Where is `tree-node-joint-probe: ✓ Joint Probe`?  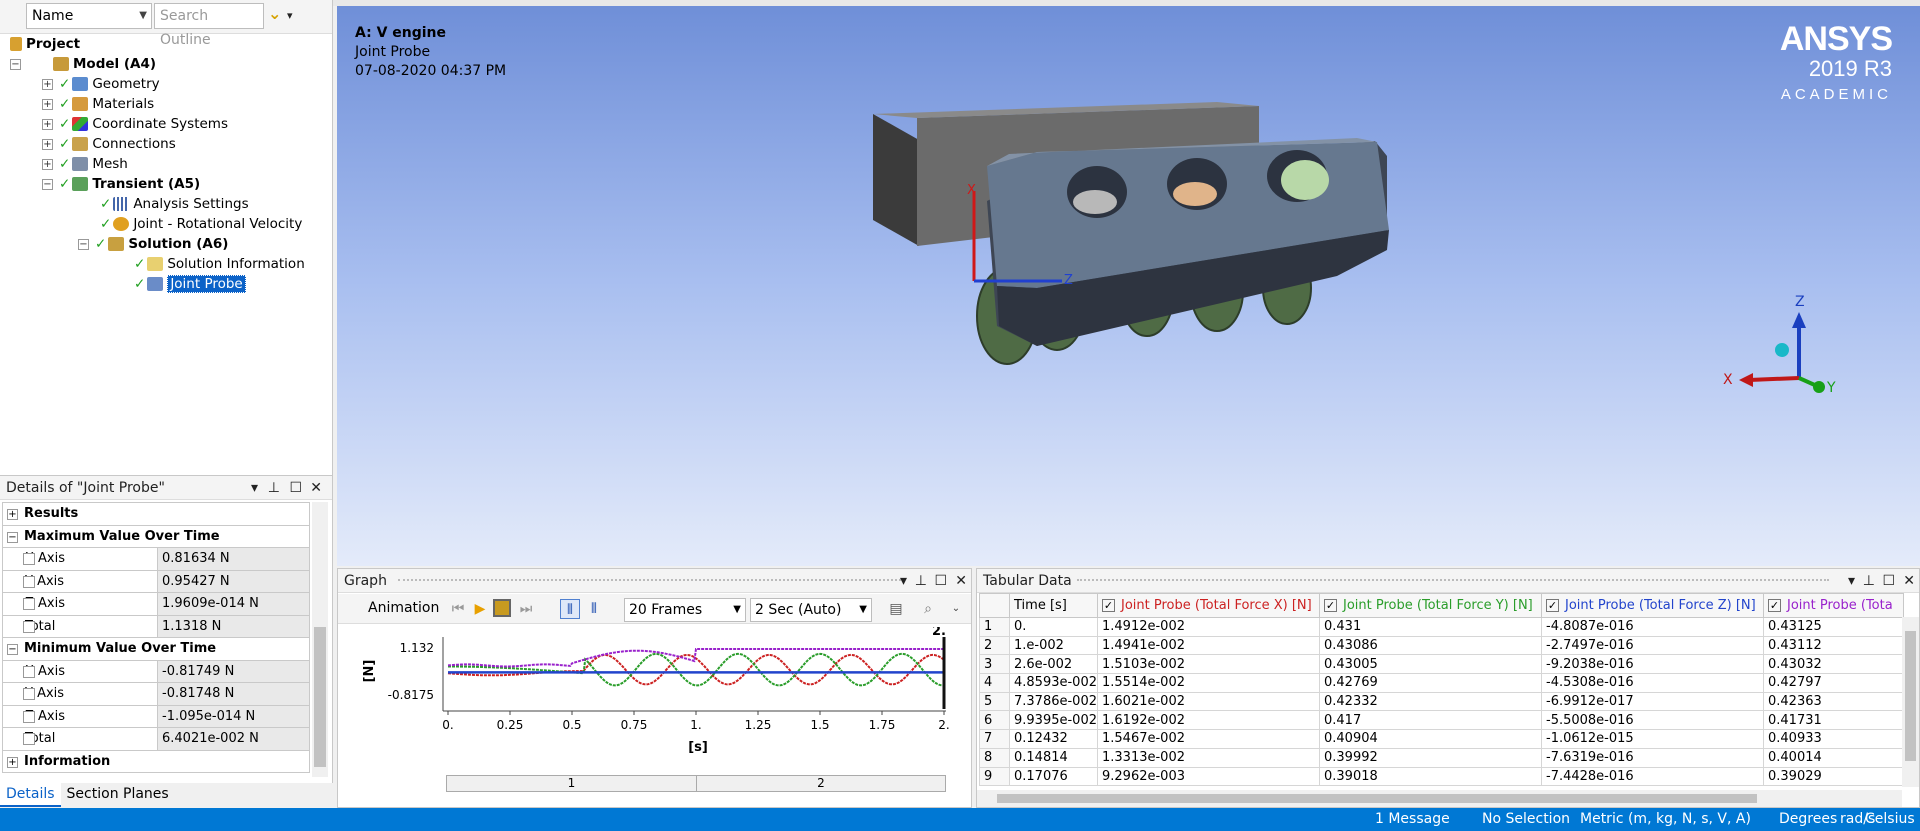 tree-node-joint-probe: ✓ Joint Probe is located at coordinates (190, 284).